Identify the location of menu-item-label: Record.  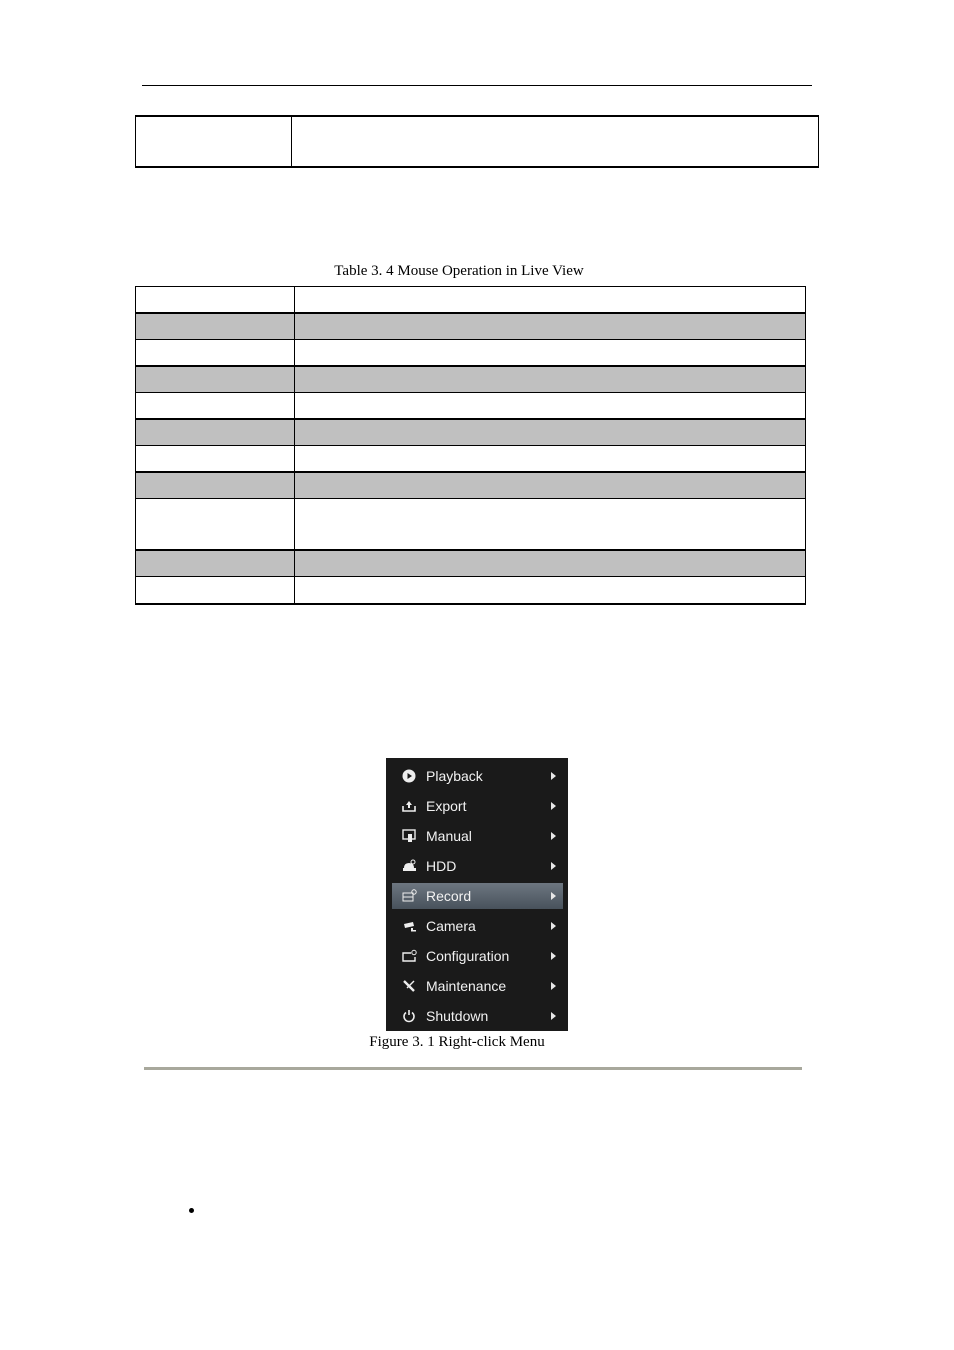
(449, 896).